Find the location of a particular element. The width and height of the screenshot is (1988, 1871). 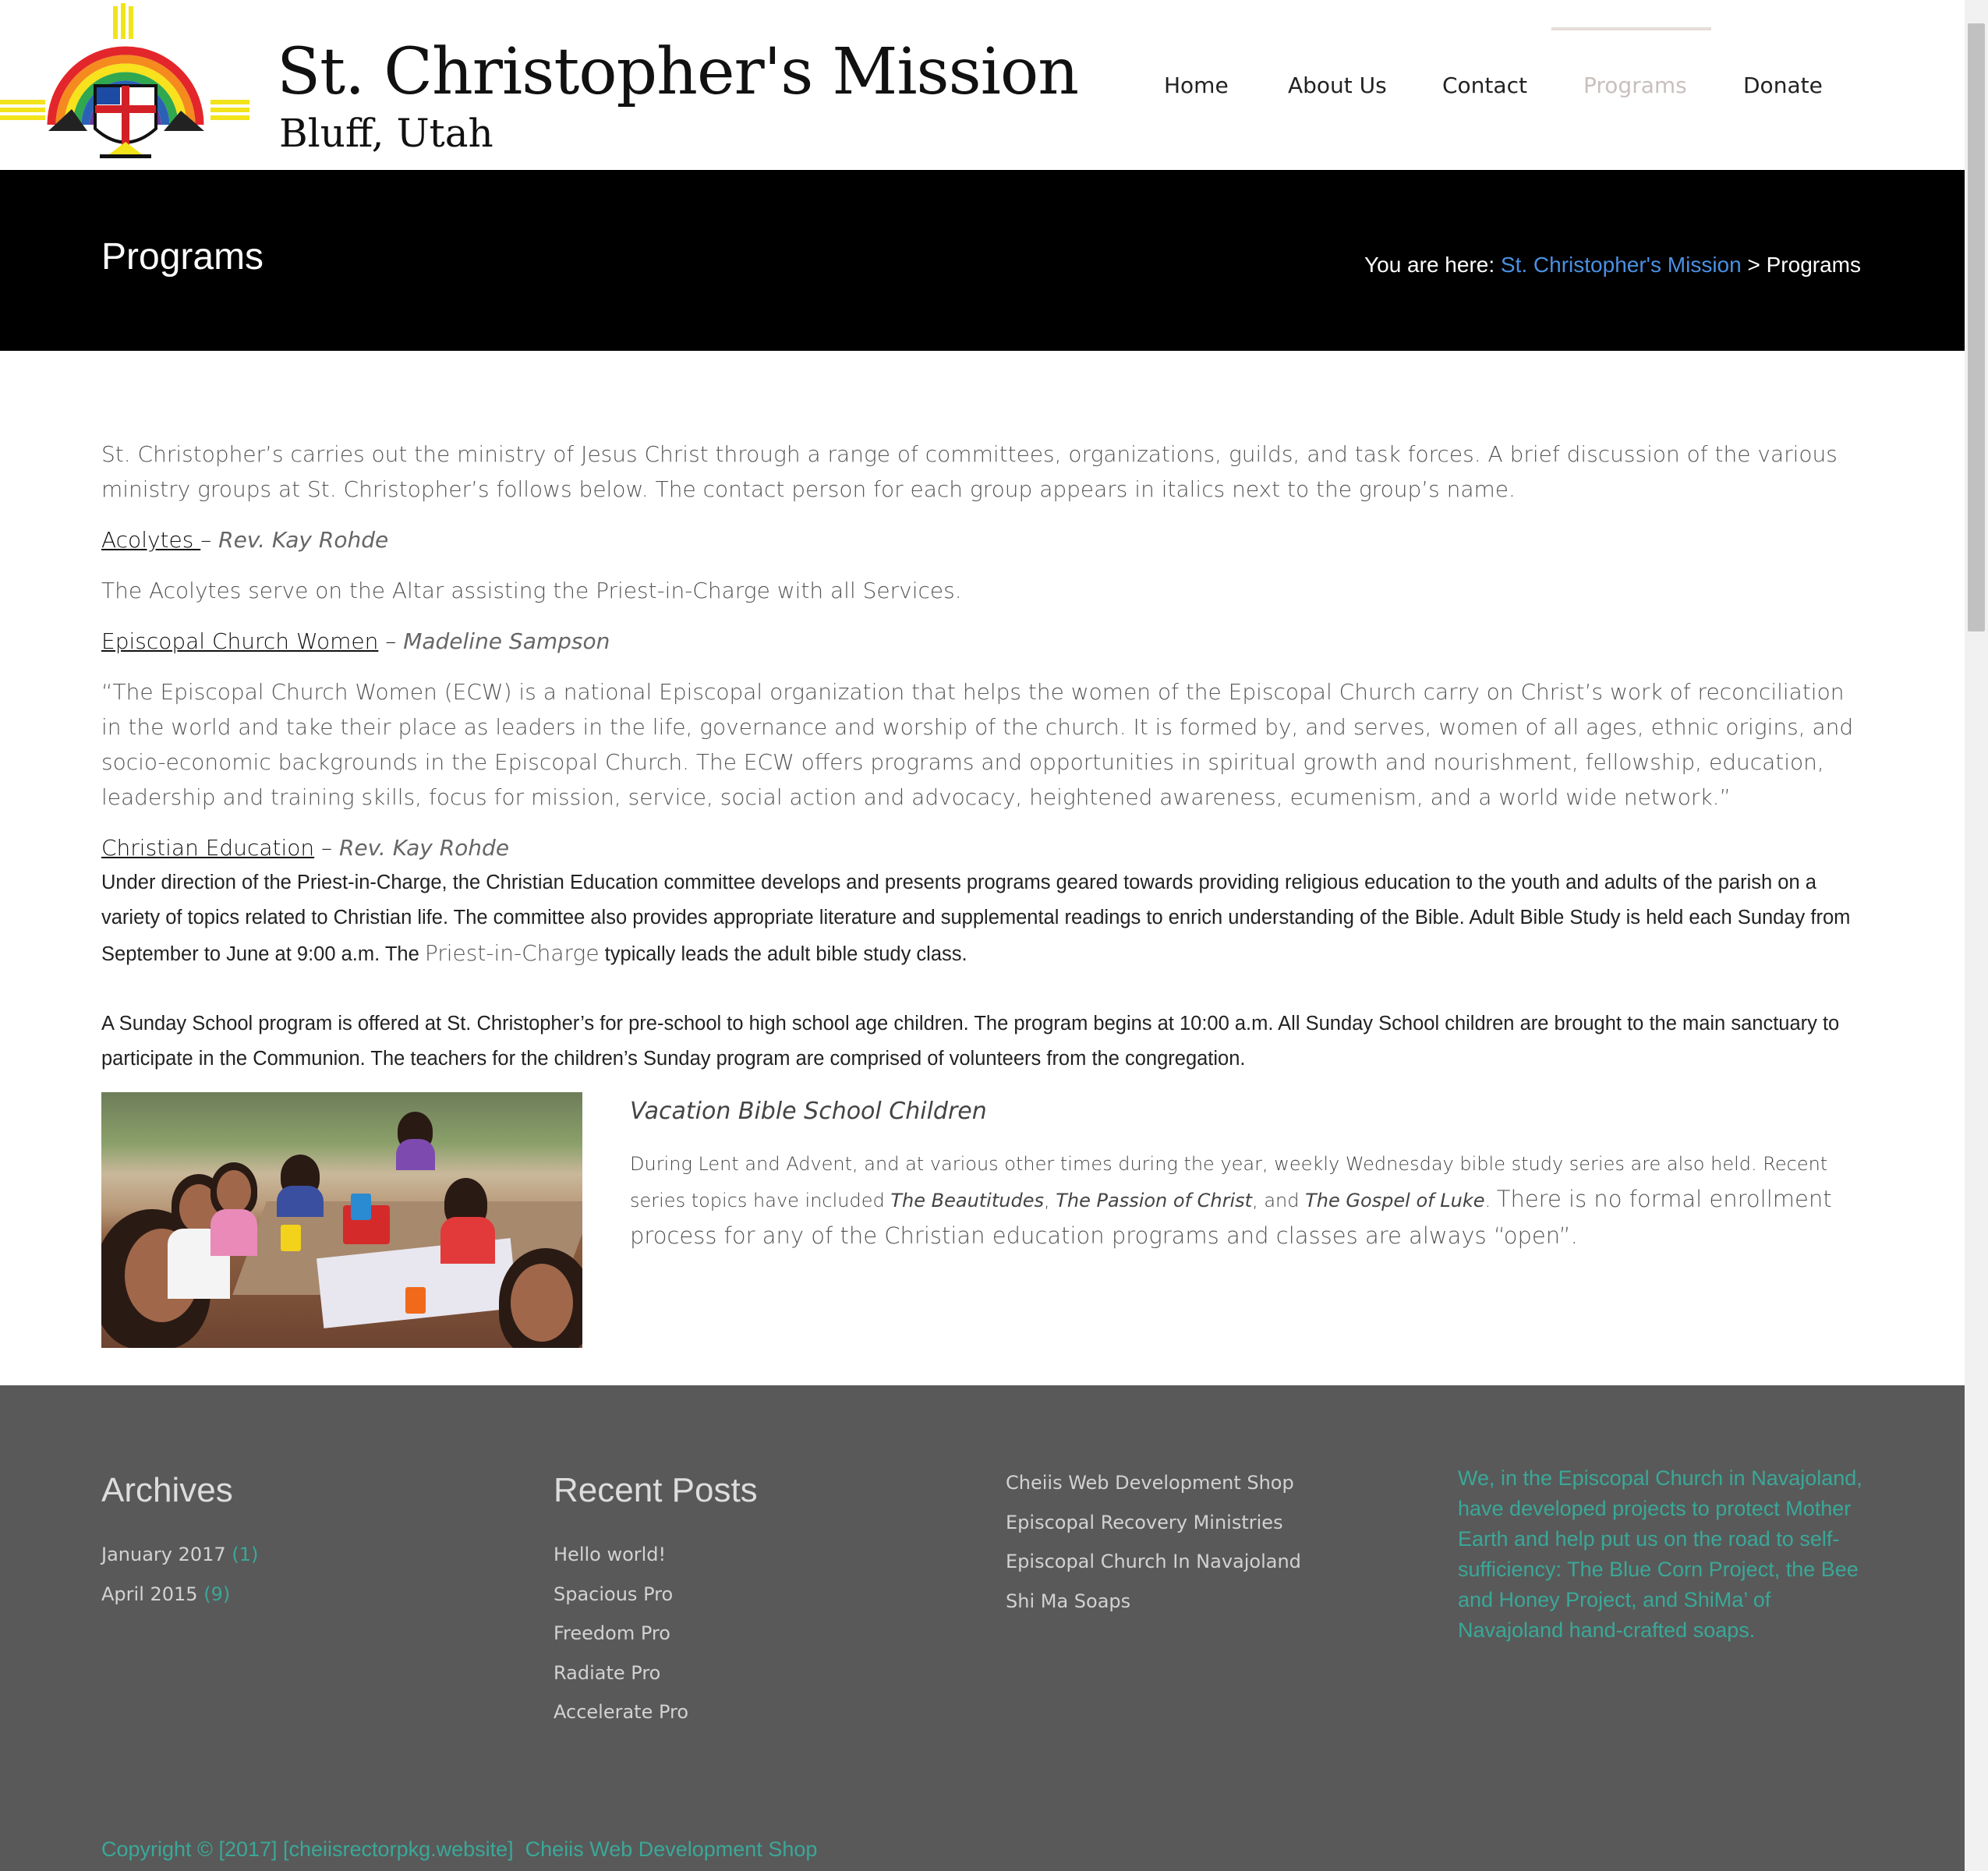

archive-count: (1) is located at coordinates (245, 1554).